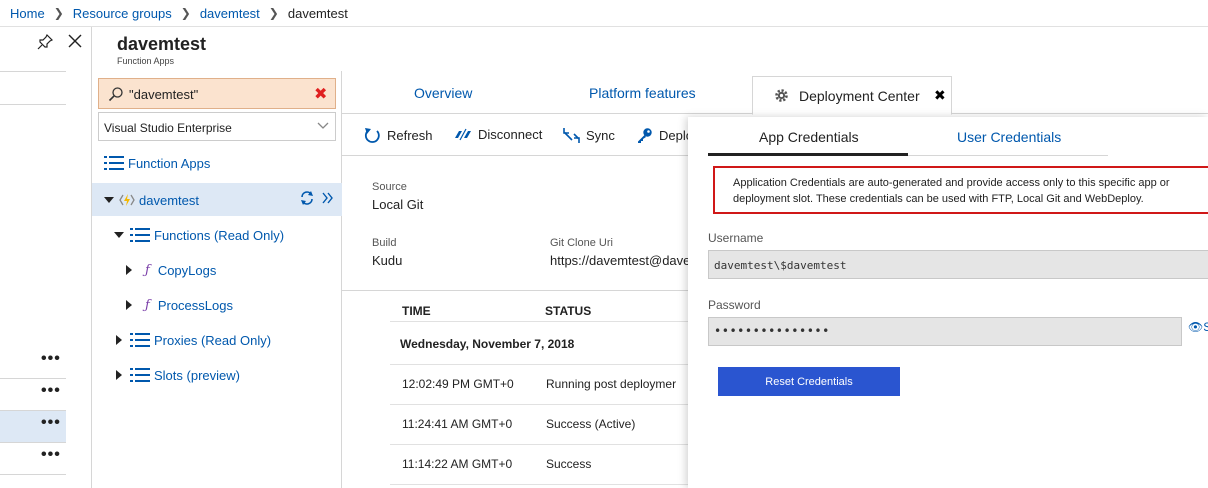 The height and width of the screenshot is (488, 1208). What do you see at coordinates (1205, 327) in the screenshot?
I see `show-label: S` at bounding box center [1205, 327].